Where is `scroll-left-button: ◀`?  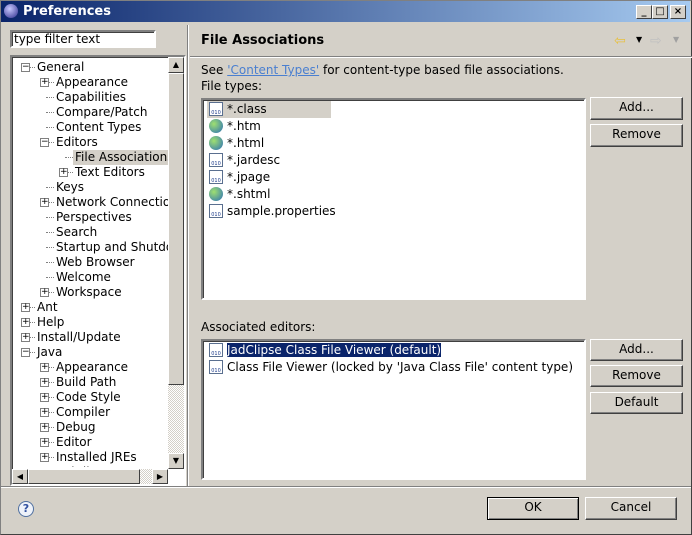 scroll-left-button: ◀ is located at coordinates (20, 476).